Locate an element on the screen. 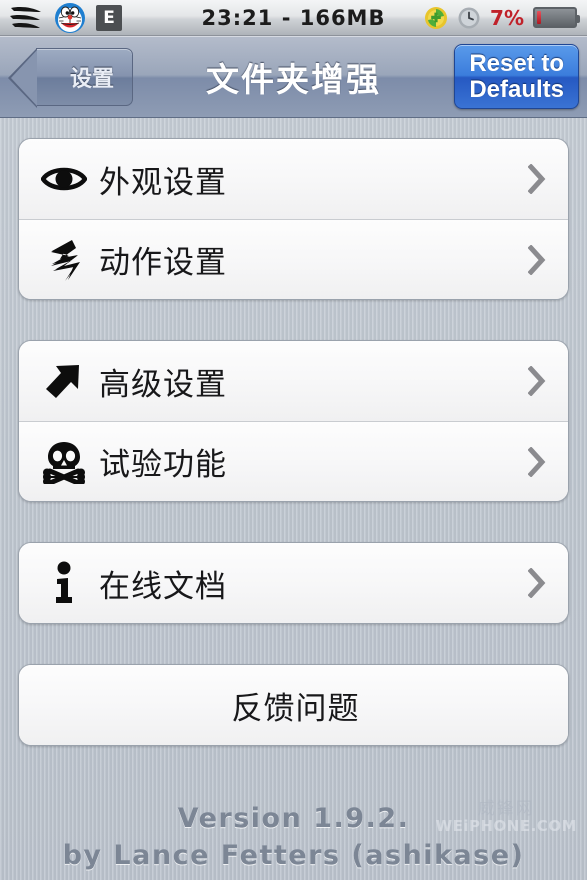  row-label: 动作设置 is located at coordinates (163, 262).